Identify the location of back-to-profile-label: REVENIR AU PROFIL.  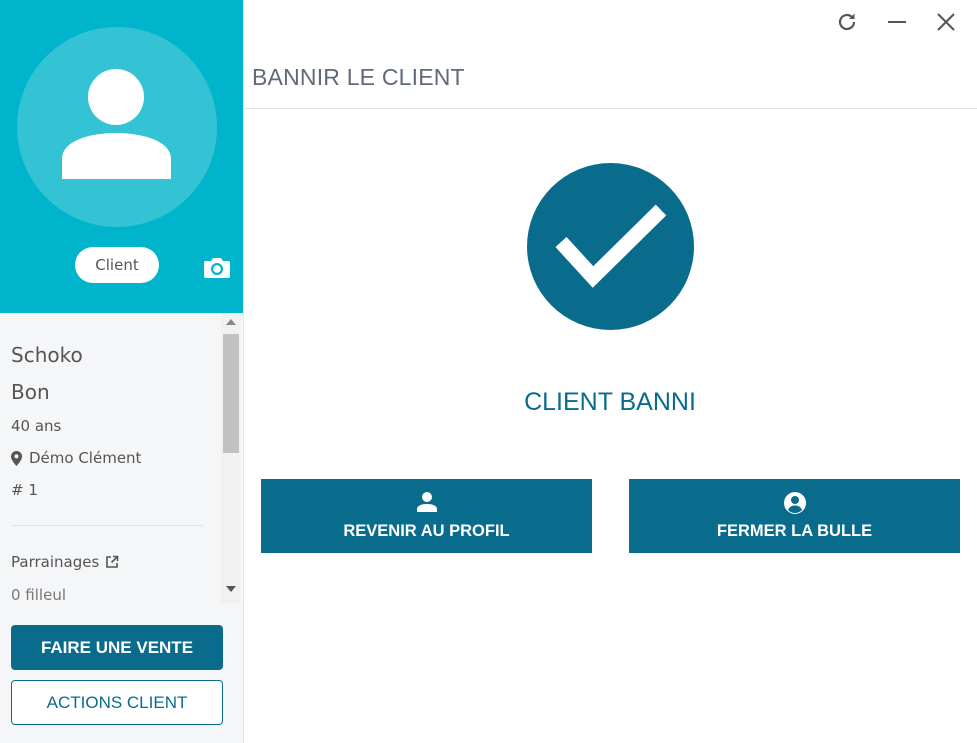
(426, 531).